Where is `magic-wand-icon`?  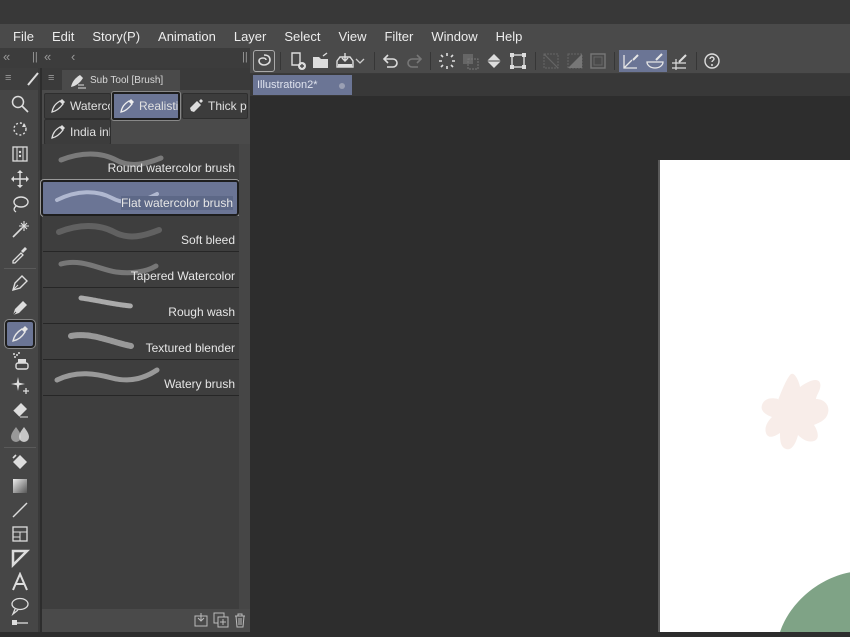
magic-wand-icon is located at coordinates (20, 229).